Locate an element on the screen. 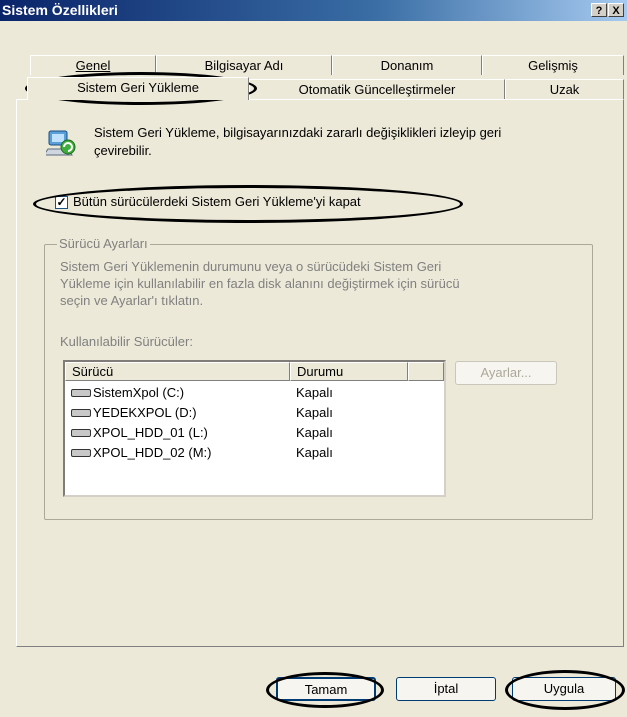  column-header-status: Durumu is located at coordinates (349, 371).